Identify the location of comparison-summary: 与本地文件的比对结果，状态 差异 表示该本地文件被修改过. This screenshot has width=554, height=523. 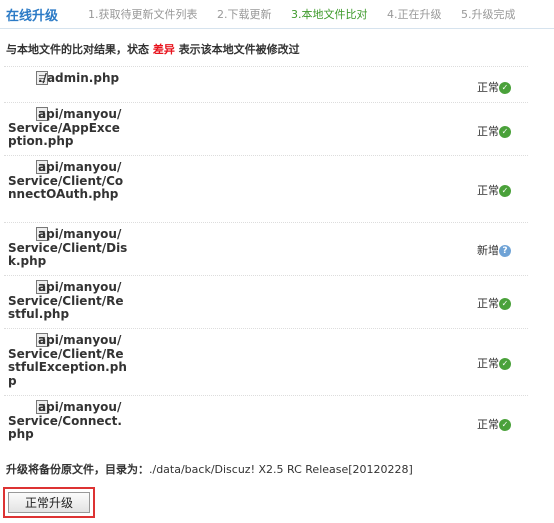
(153, 49).